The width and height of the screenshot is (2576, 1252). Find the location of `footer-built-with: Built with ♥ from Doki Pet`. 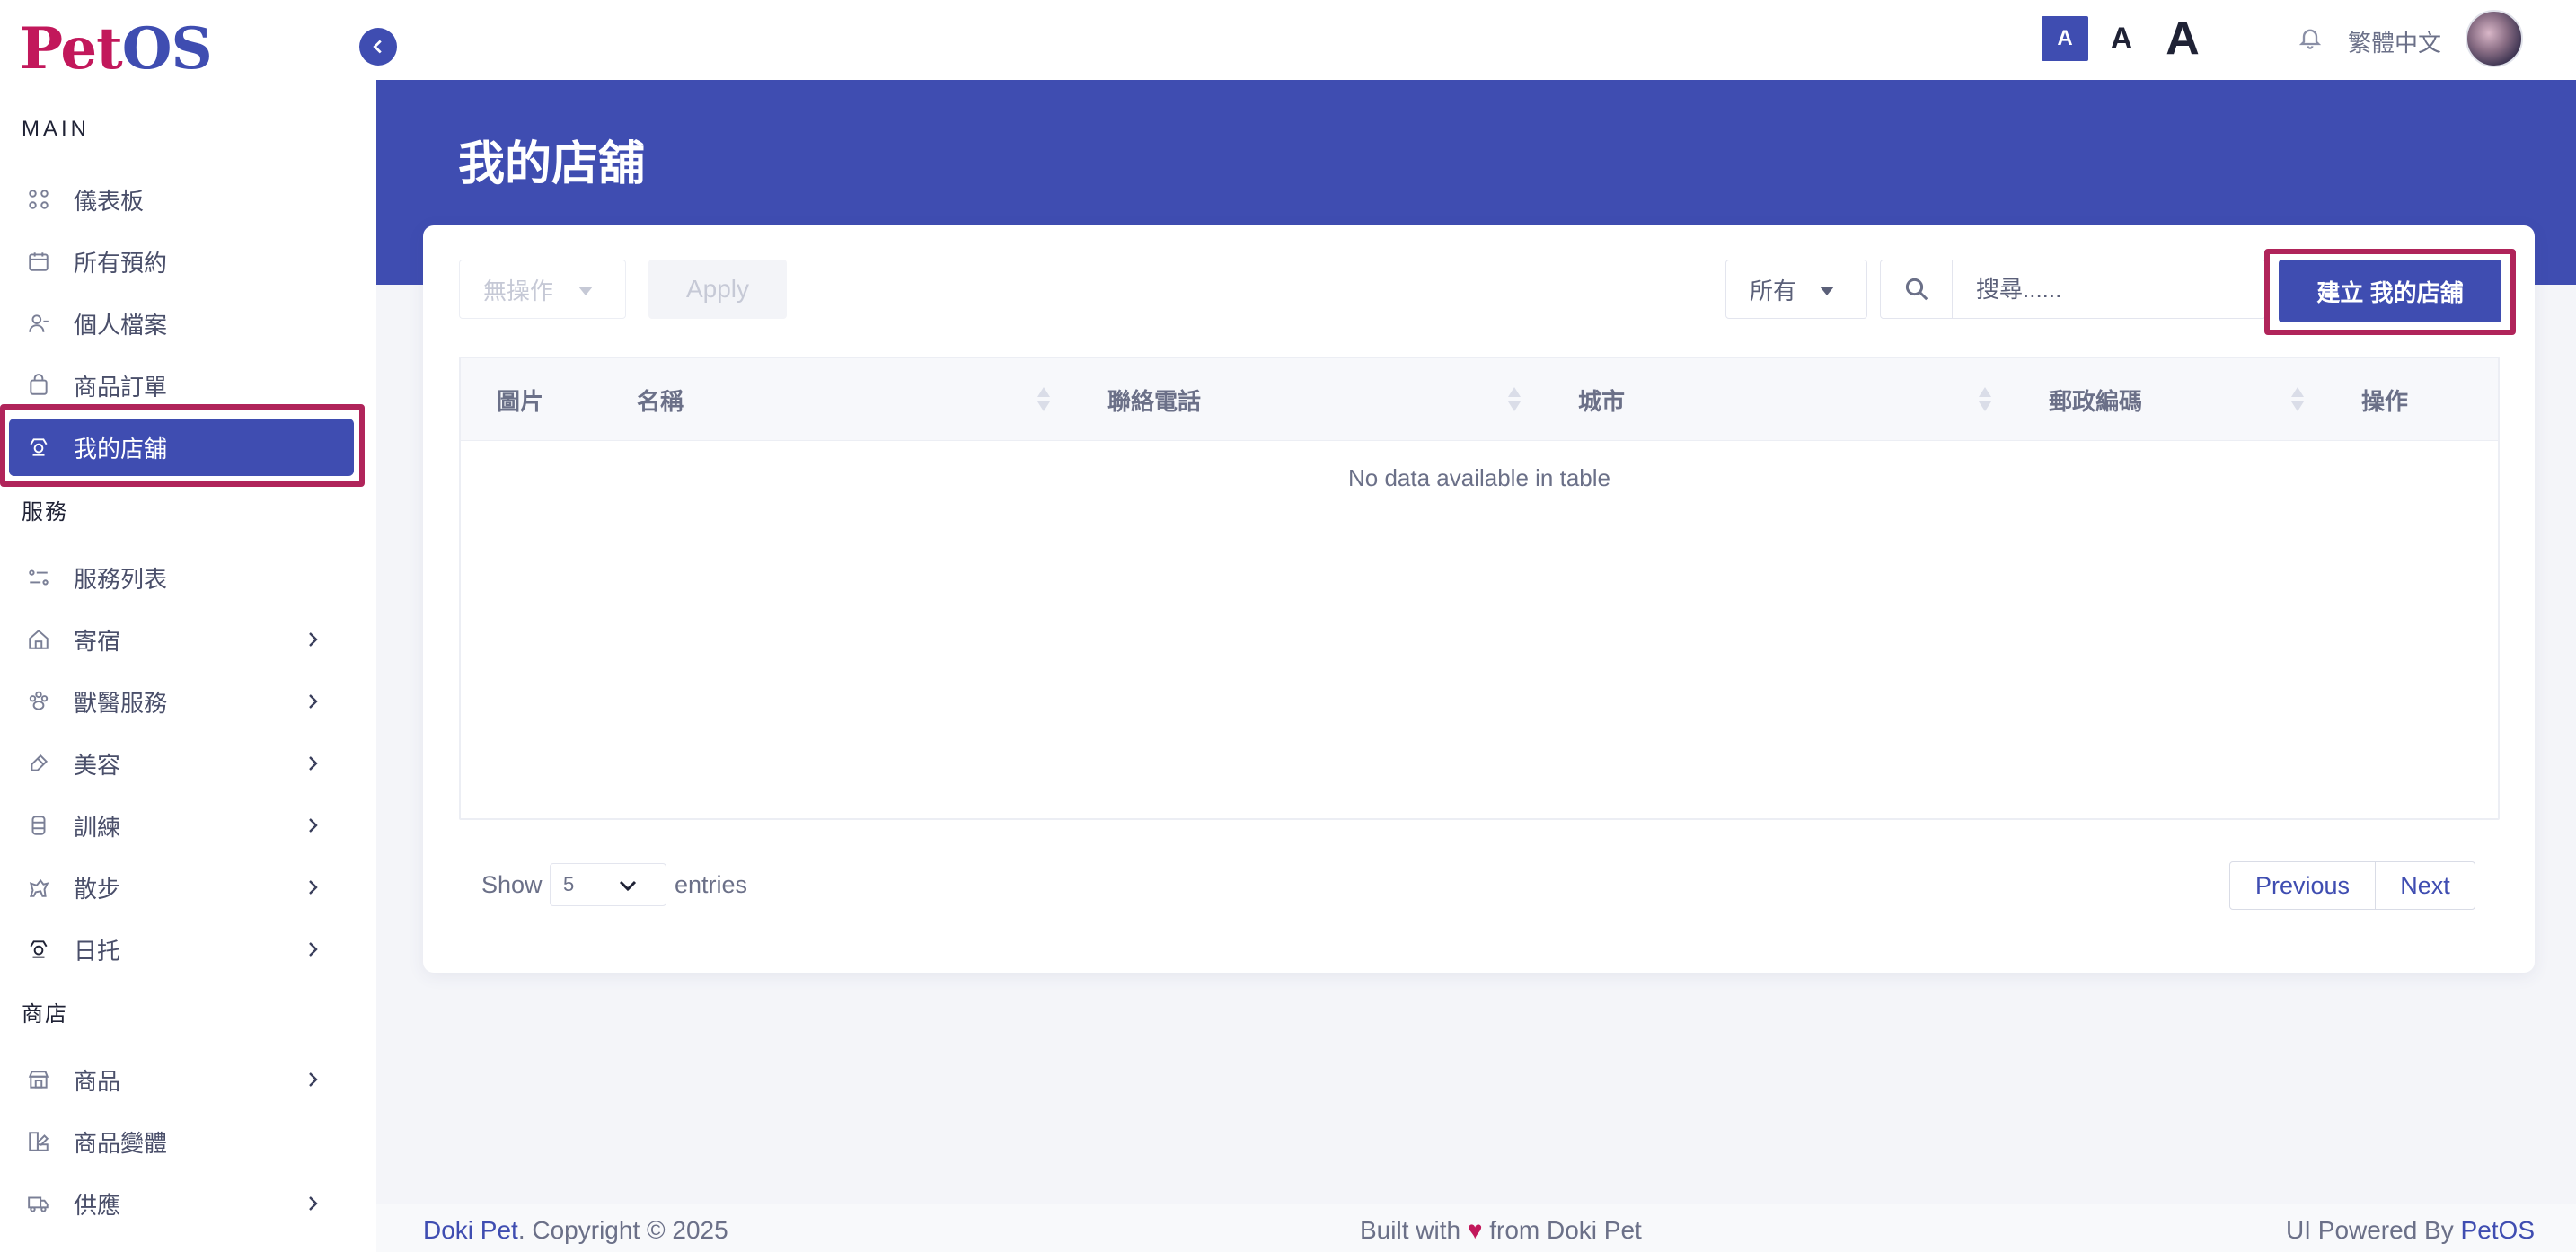

footer-built-with: Built with ♥ from Doki Pet is located at coordinates (1501, 1230).